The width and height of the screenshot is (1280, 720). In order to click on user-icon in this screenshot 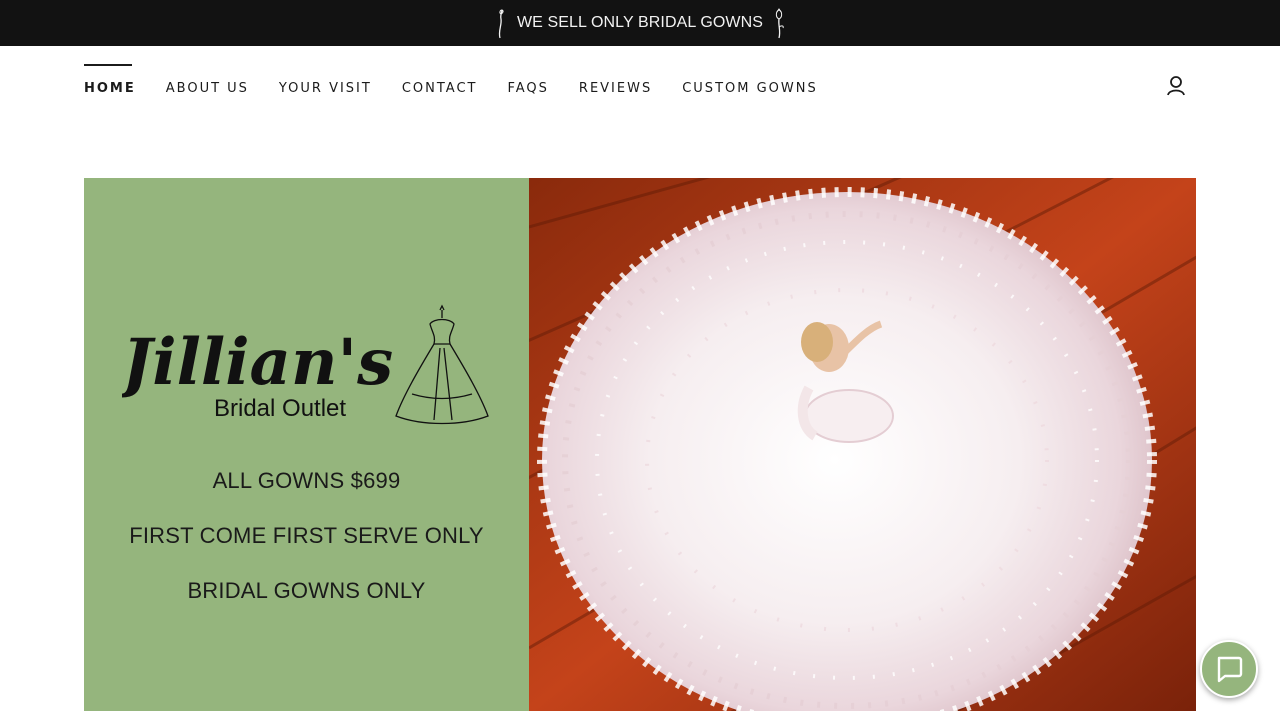, I will do `click(1176, 86)`.